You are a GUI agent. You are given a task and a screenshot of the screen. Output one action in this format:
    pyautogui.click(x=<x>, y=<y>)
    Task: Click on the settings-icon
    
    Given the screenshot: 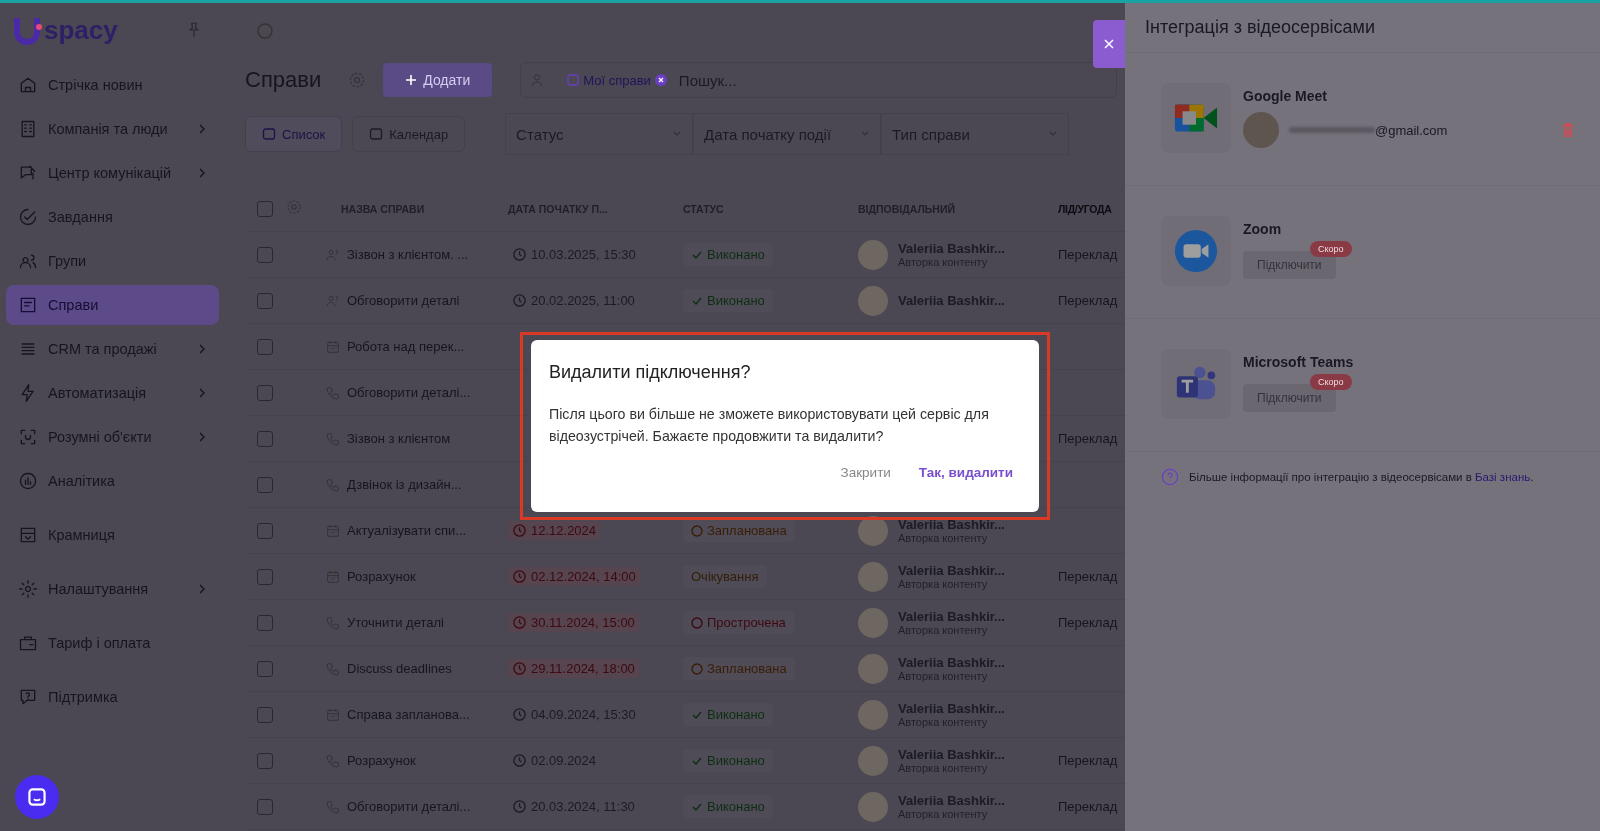 What is the action you would take?
    pyautogui.click(x=294, y=207)
    